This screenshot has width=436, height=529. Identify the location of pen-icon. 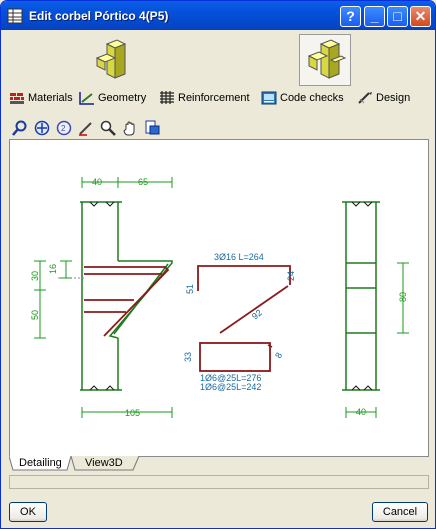
(85, 129).